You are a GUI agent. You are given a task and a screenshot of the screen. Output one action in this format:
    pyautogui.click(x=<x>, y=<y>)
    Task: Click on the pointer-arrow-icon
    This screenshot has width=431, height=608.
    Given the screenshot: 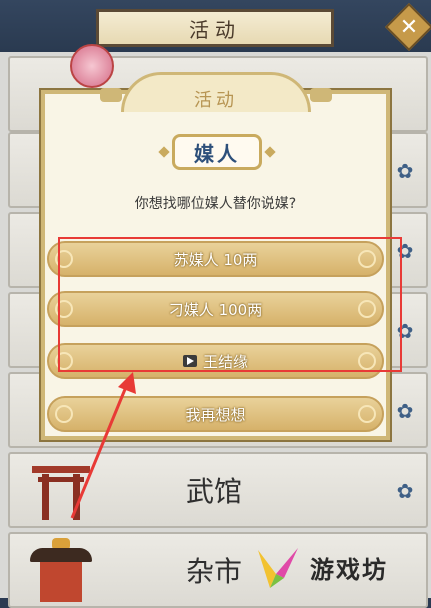 What is the action you would take?
    pyautogui.click(x=103, y=445)
    